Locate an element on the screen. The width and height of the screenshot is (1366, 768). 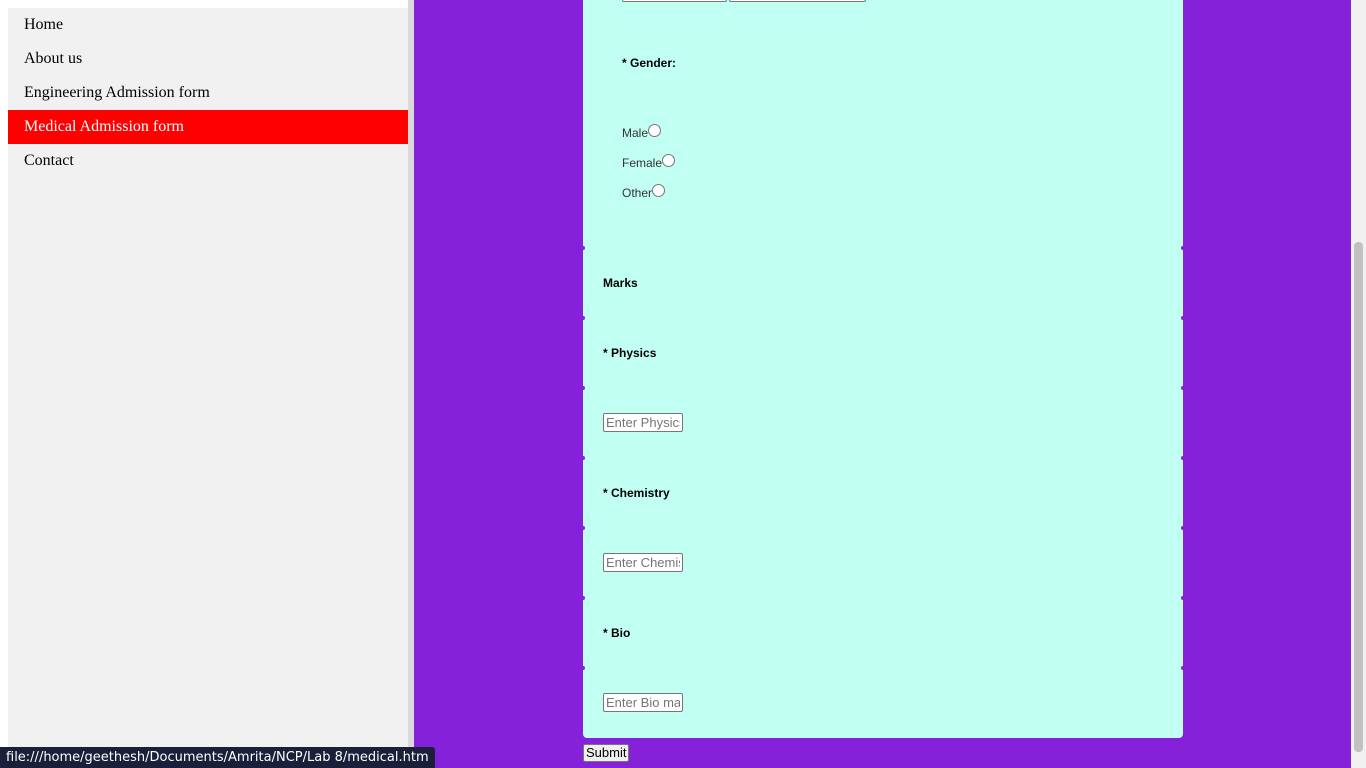
nav-item-home: Home is located at coordinates (208, 25).